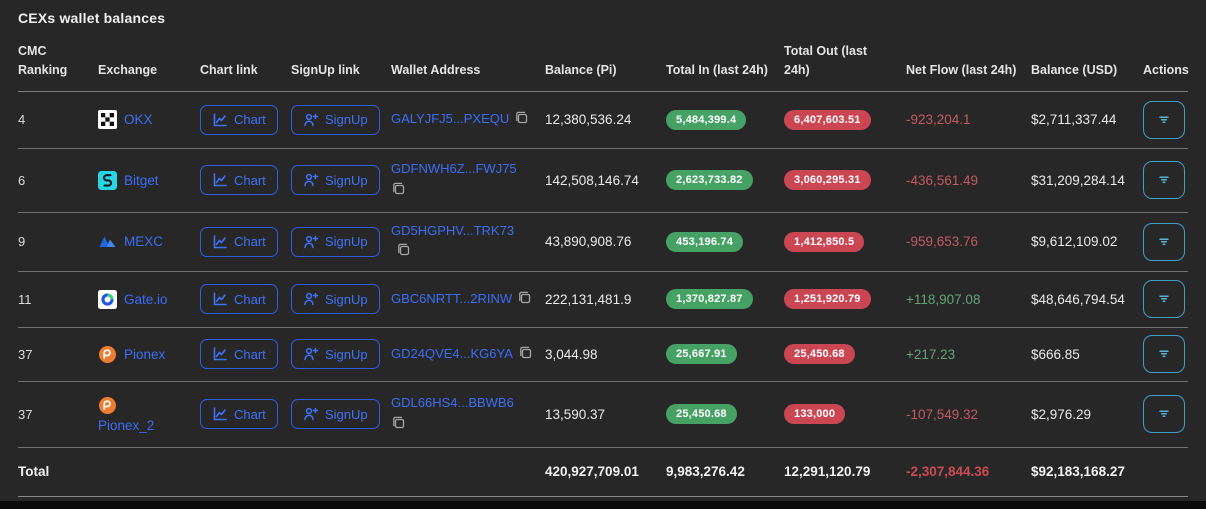  I want to click on balance-pi: 222,131,481.9, so click(588, 299).